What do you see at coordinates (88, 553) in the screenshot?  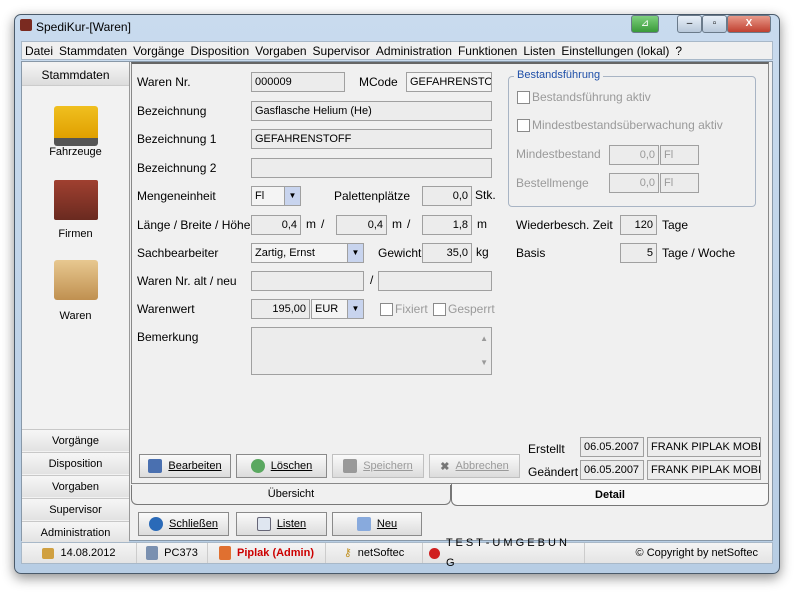 I see `status-date-text: 14.08.2012` at bounding box center [88, 553].